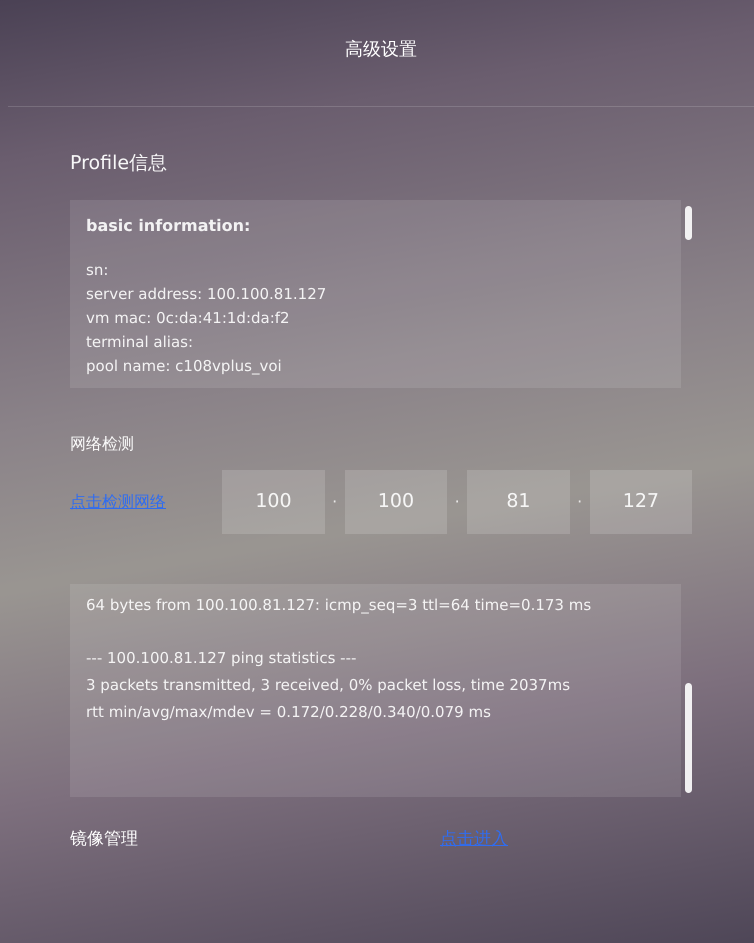  I want to click on enter-link: 点击进入, so click(474, 839).